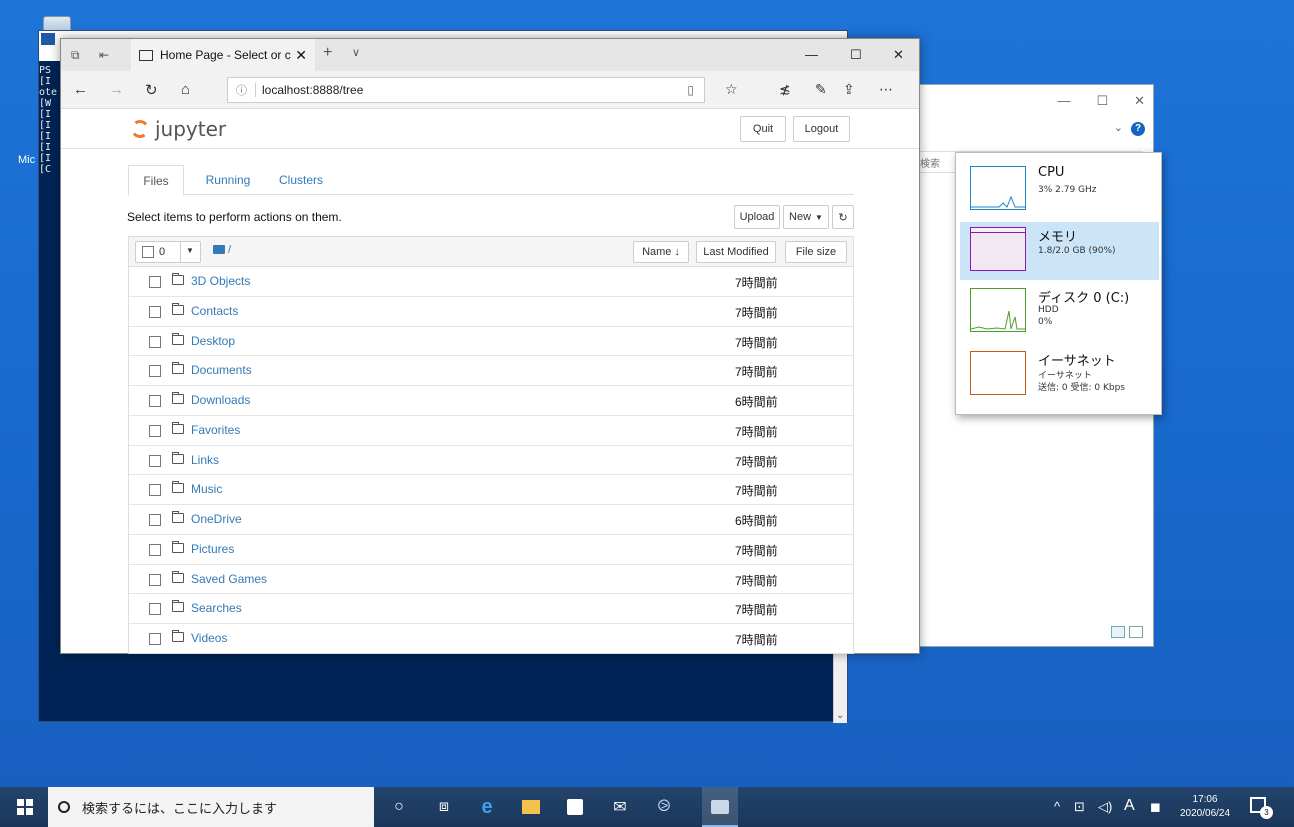 Image resolution: width=1294 pixels, height=827 pixels. Describe the element at coordinates (212, 549) in the screenshot. I see `folder-name-link: Pictures` at that location.